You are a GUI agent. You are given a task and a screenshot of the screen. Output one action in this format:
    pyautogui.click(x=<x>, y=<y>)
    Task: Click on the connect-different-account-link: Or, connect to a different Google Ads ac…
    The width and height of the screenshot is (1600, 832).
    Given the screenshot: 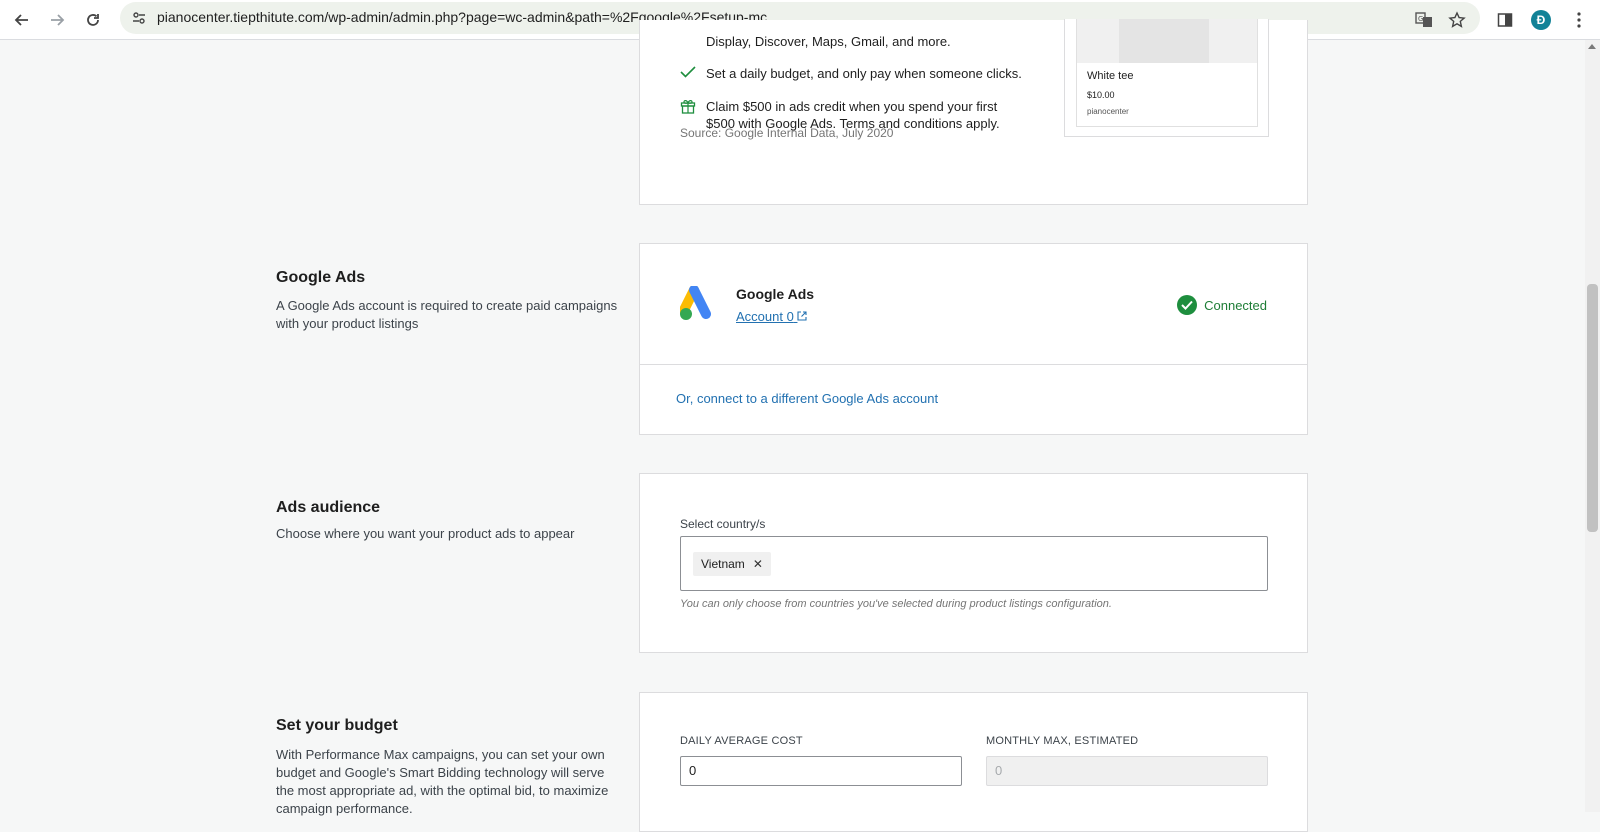 What is the action you would take?
    pyautogui.click(x=807, y=398)
    